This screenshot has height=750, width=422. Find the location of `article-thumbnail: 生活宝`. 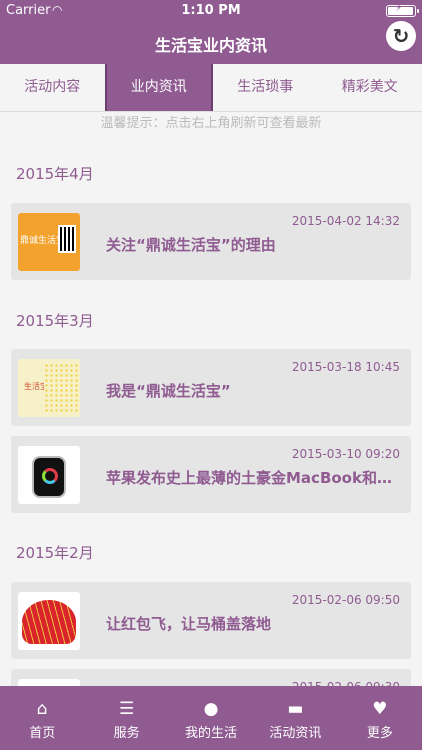

article-thumbnail: 生活宝 is located at coordinates (49, 388).